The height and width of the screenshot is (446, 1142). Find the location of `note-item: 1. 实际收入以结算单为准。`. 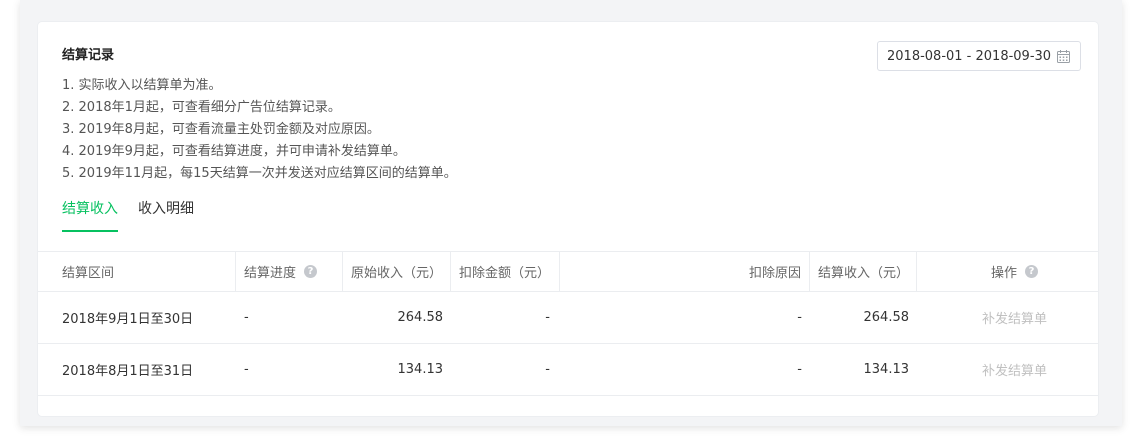

note-item: 1. 实际收入以结算单为准。 is located at coordinates (142, 85).